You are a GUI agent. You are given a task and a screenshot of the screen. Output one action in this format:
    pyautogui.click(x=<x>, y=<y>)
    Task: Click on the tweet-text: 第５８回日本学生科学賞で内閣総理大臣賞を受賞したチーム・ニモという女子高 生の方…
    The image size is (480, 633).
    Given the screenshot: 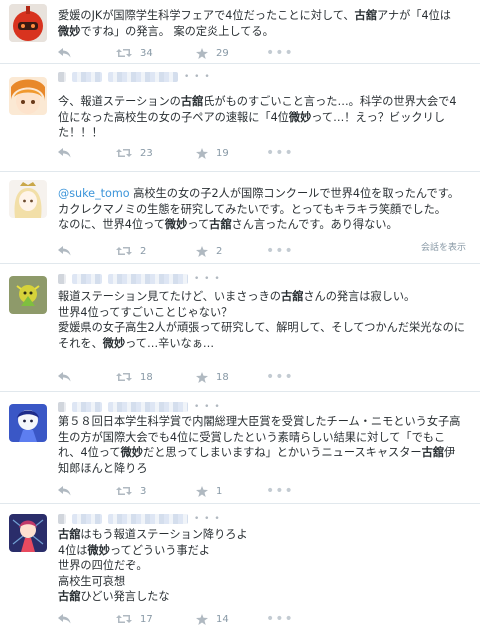 What is the action you would take?
    pyautogui.click(x=265, y=445)
    